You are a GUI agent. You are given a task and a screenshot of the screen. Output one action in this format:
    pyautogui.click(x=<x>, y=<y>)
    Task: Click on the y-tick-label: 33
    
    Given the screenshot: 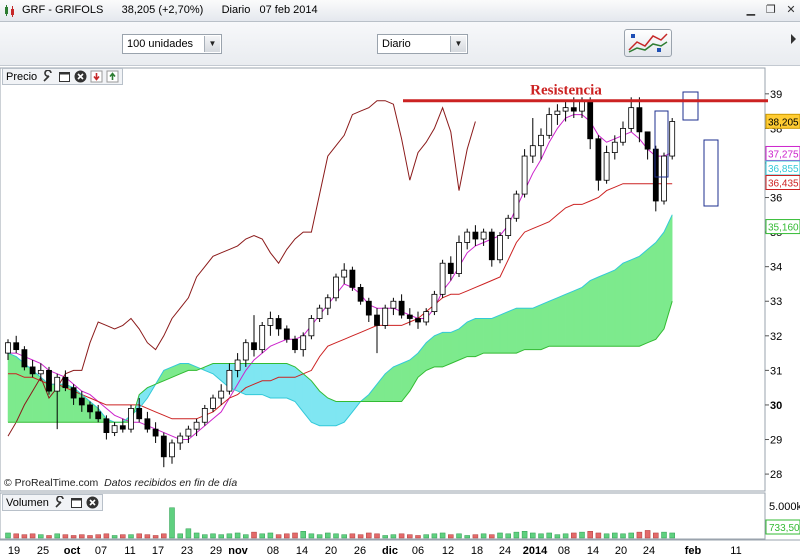 What is the action you would take?
    pyautogui.click(x=776, y=302)
    